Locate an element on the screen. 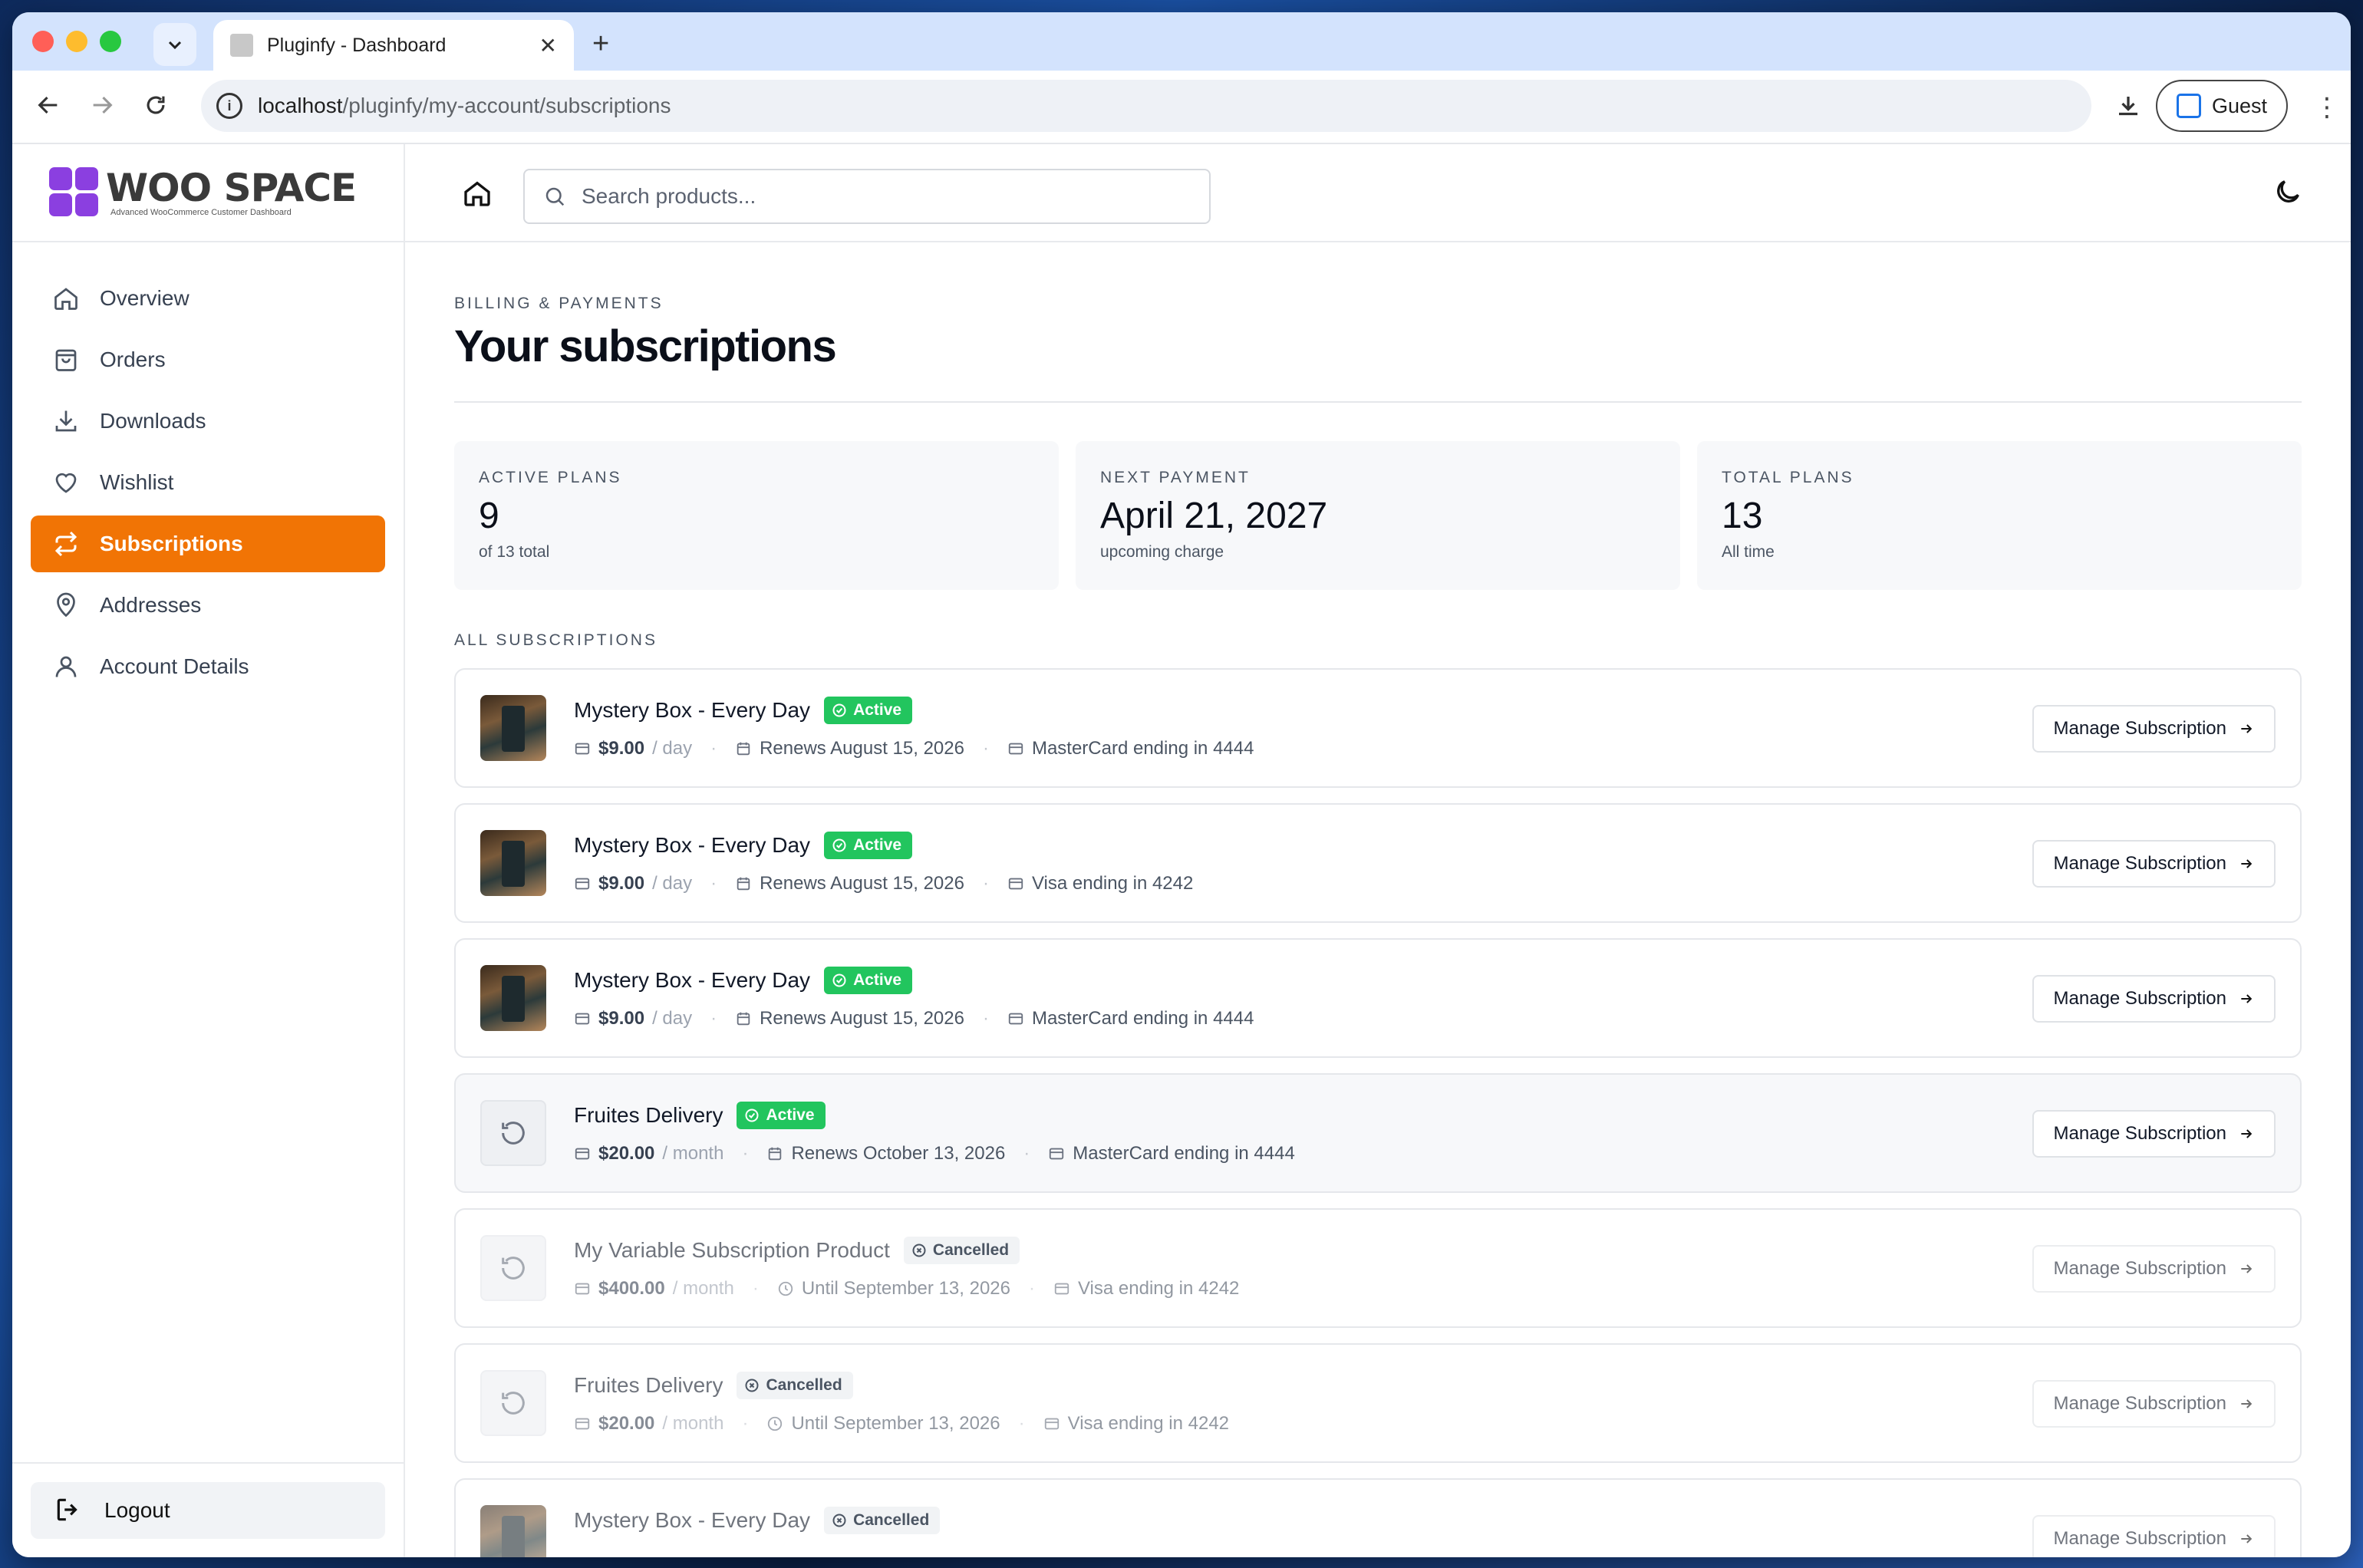 This screenshot has height=1568, width=2363. x-circle-icon is located at coordinates (919, 1250).